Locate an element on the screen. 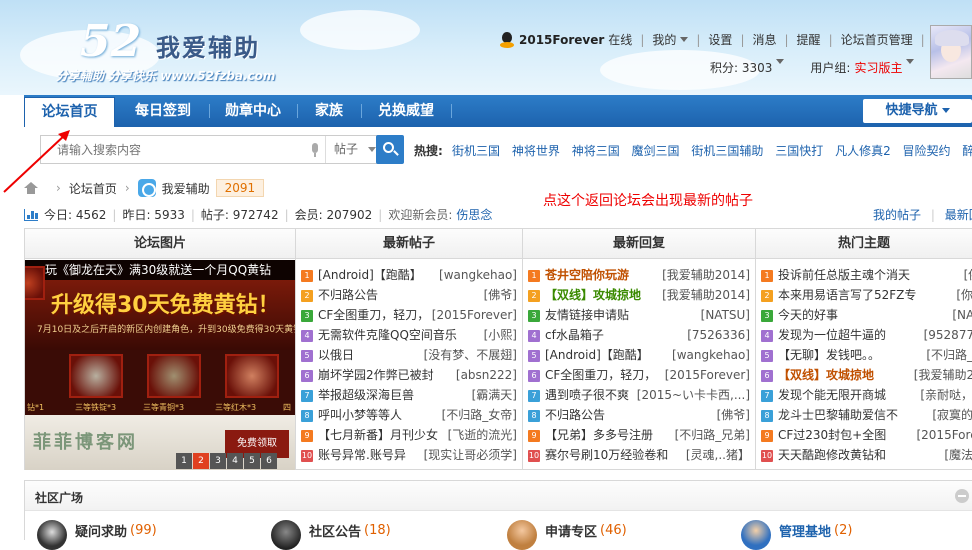  new-post-row: 8 呼叫小梦等等人 [不归路_女帝] is located at coordinates (411, 415).